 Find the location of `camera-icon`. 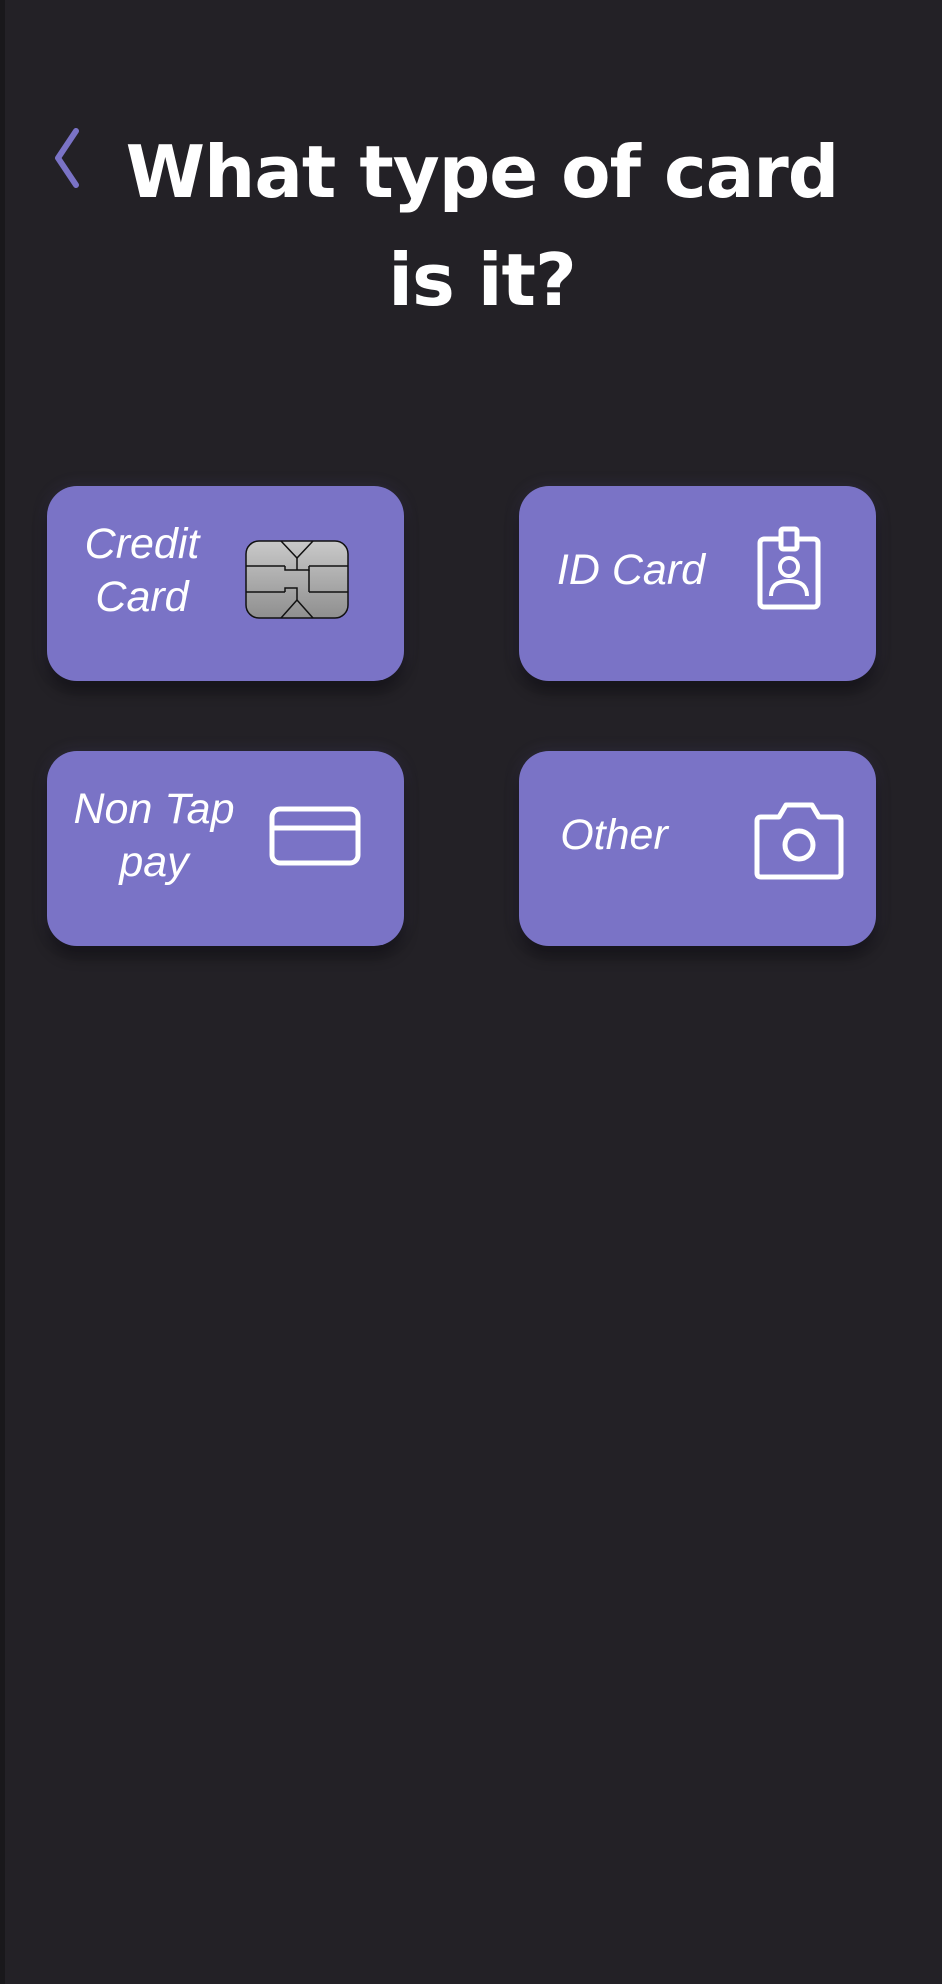

camera-icon is located at coordinates (799, 841).